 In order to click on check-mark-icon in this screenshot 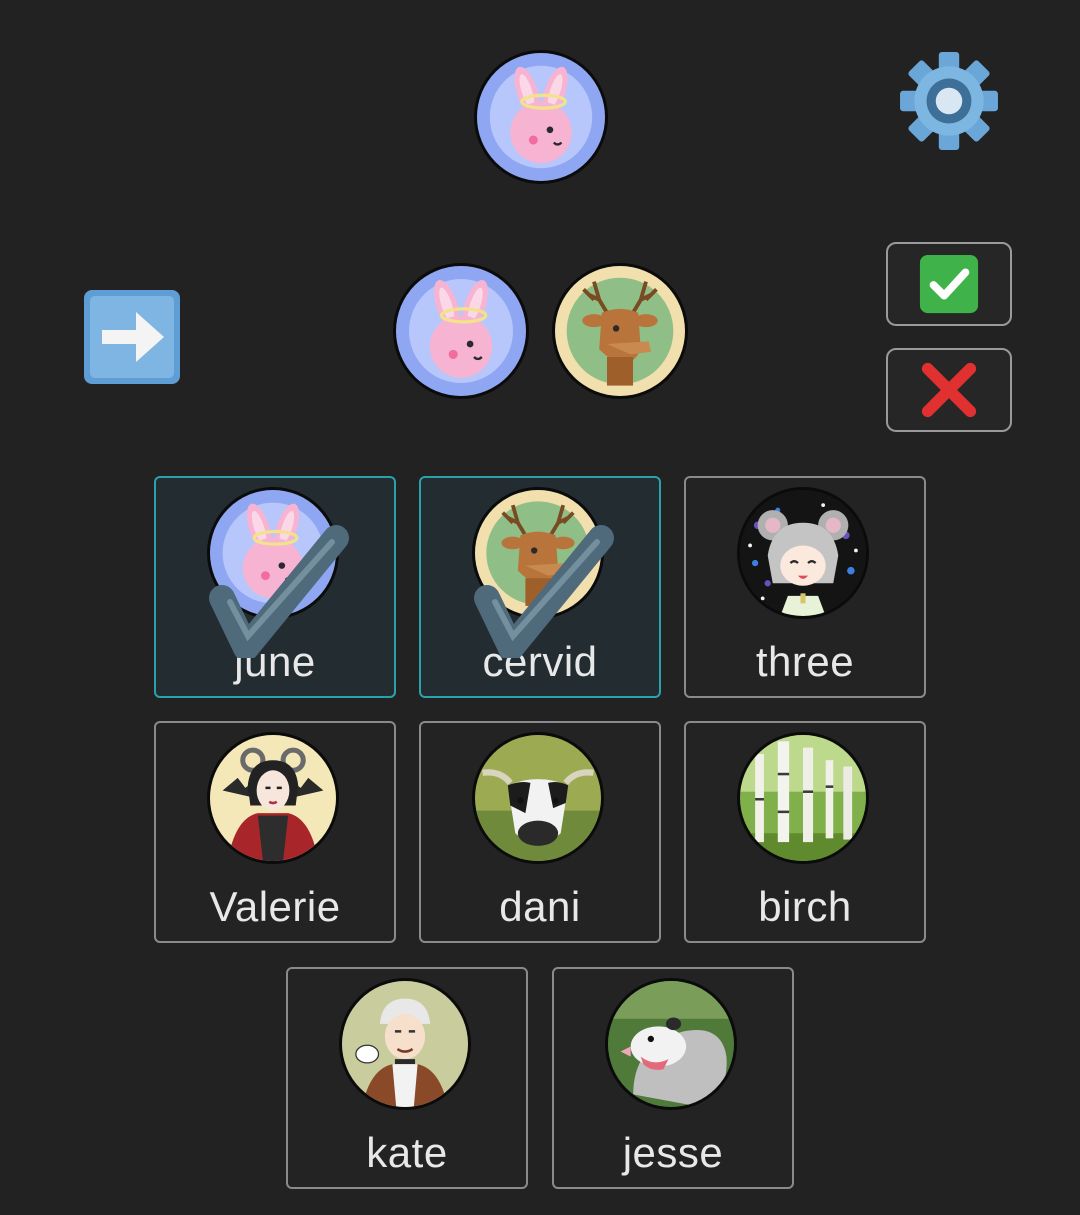, I will do `click(949, 284)`.